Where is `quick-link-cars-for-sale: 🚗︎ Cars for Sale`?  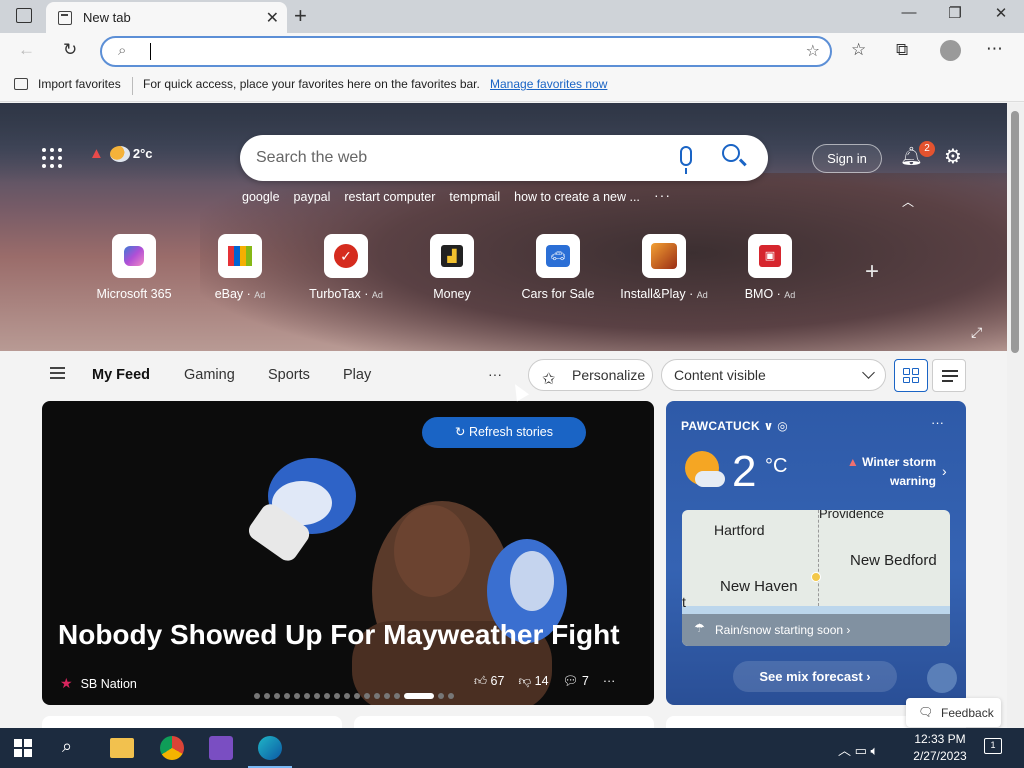
quick-link-cars-for-sale: 🚗︎ Cars for Sale is located at coordinates (558, 267).